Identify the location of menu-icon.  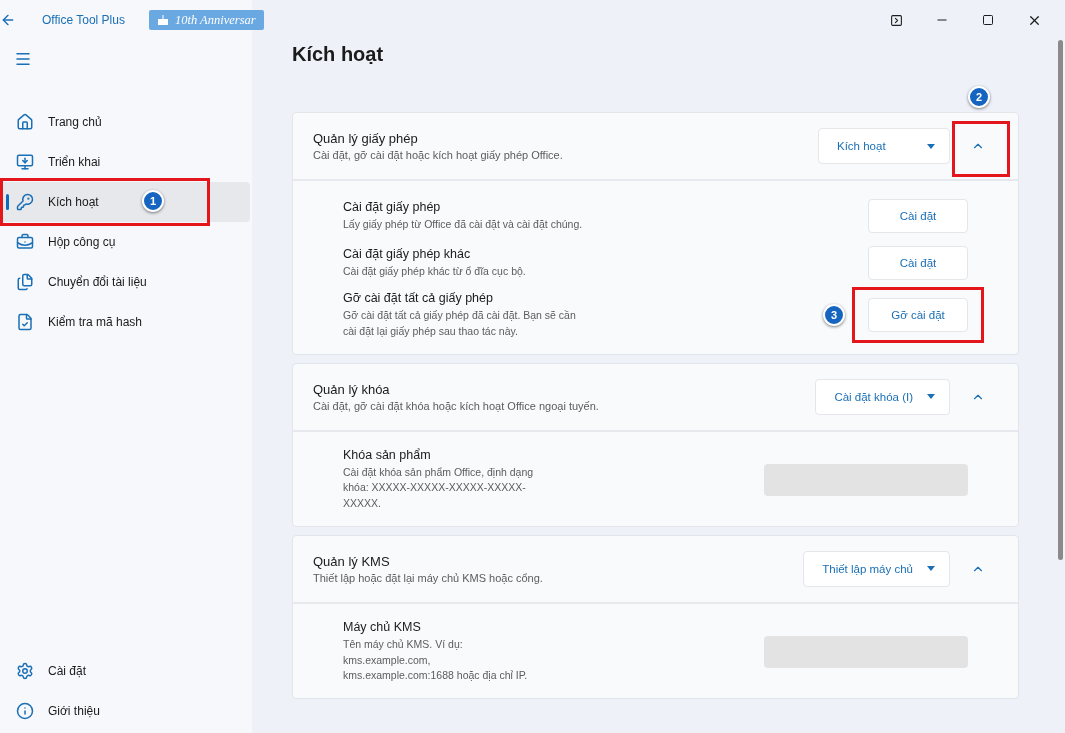
(23, 59).